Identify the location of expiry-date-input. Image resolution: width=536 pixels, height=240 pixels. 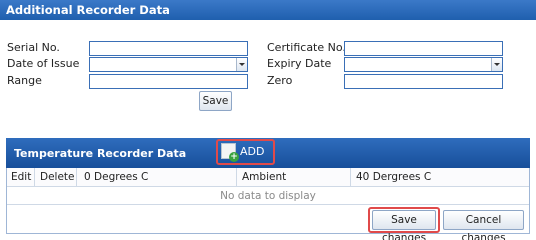
(423, 64).